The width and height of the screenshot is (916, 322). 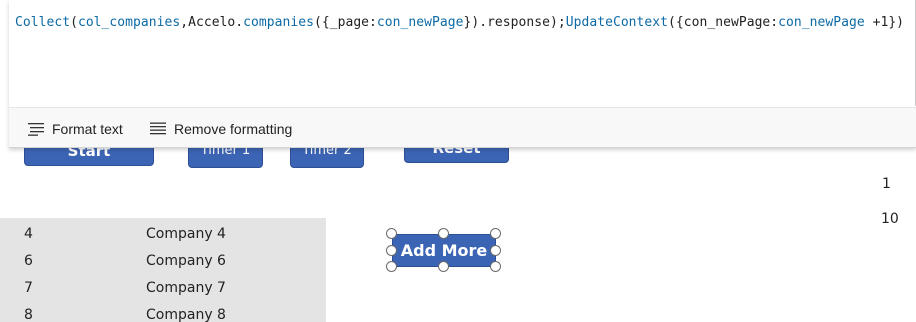 I want to click on resize-handle-bottom-left, so click(x=391, y=266).